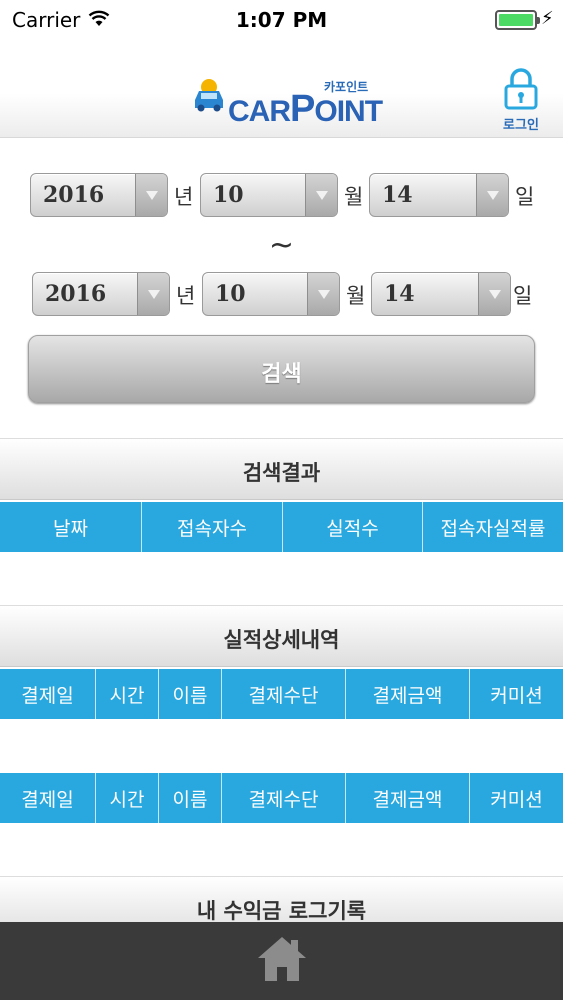 This screenshot has width=563, height=1000. I want to click on search-button: 검색, so click(281, 369).